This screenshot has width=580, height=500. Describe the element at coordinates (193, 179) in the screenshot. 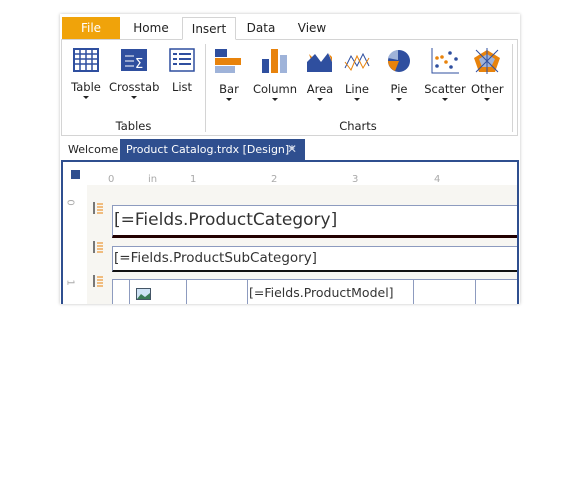

I see `ruler-mark: 1` at that location.